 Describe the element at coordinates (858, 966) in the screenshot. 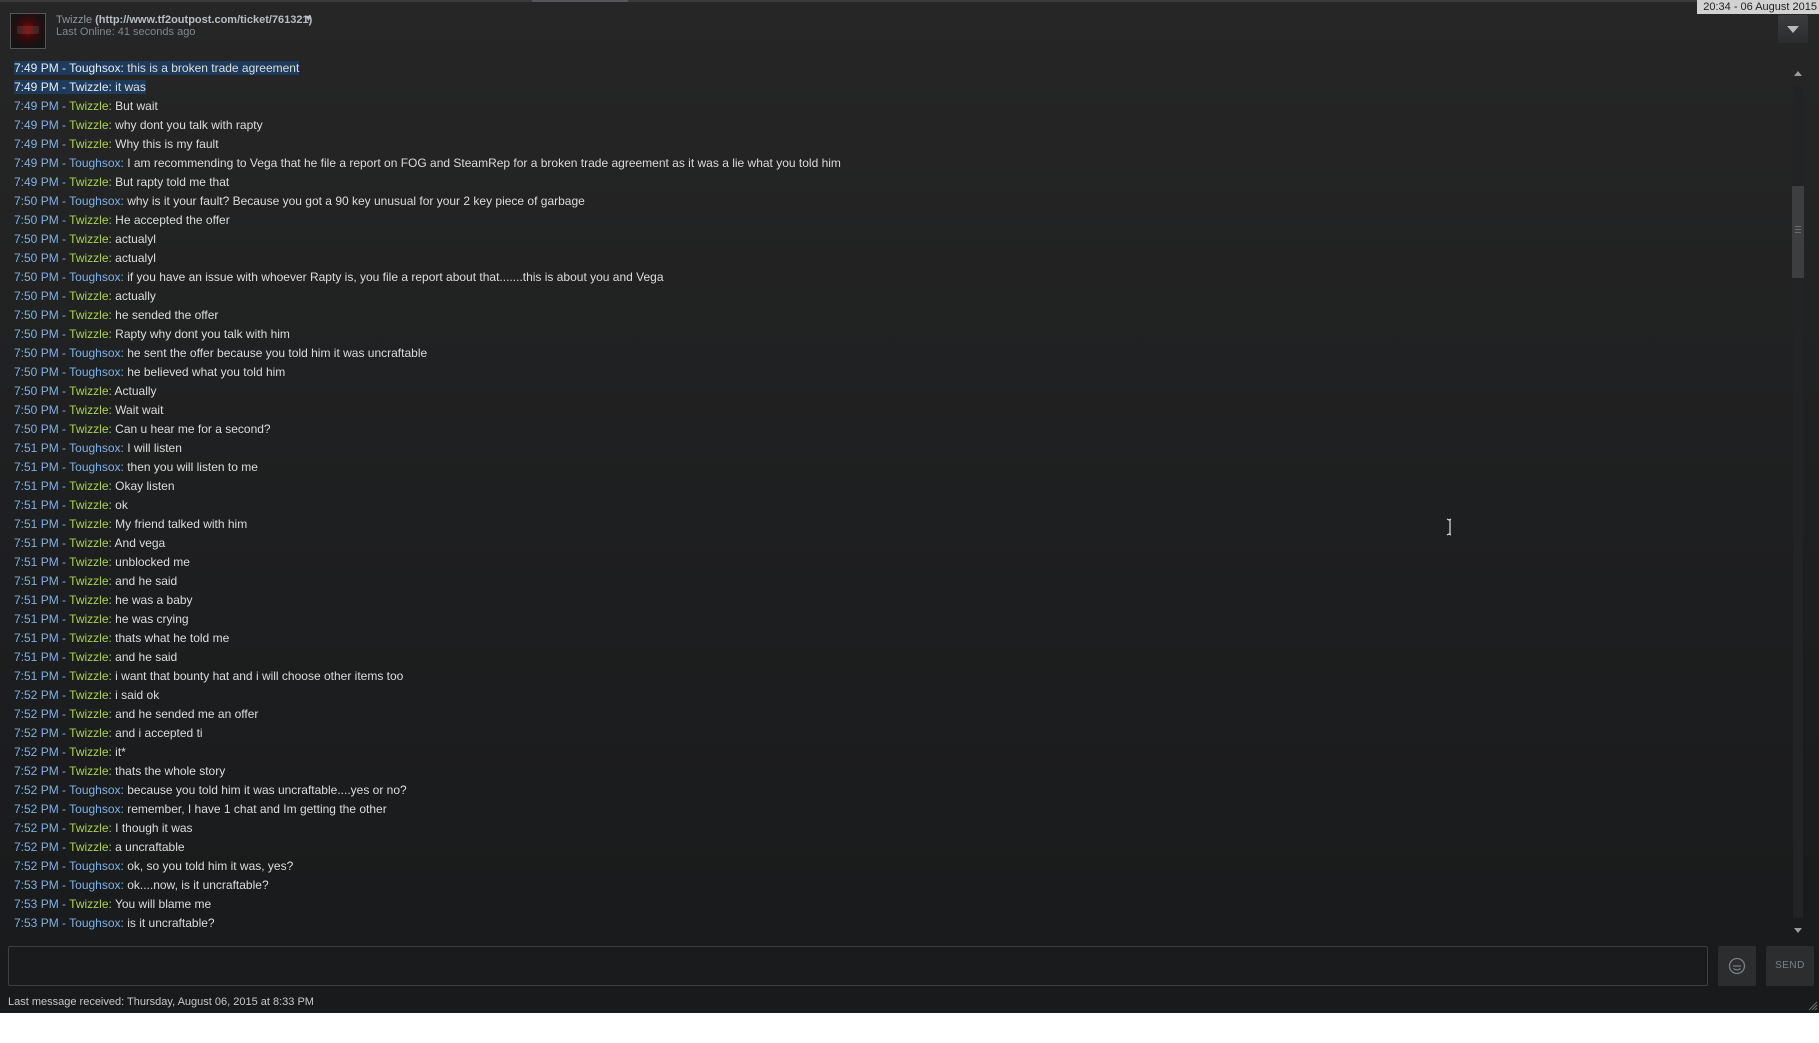

I see `chat-input` at that location.